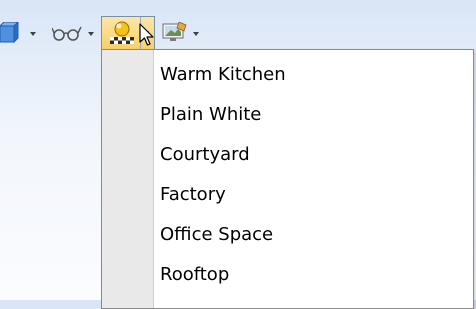 The height and width of the screenshot is (309, 476). I want to click on display-settings-dropdown-arrow, so click(196, 34).